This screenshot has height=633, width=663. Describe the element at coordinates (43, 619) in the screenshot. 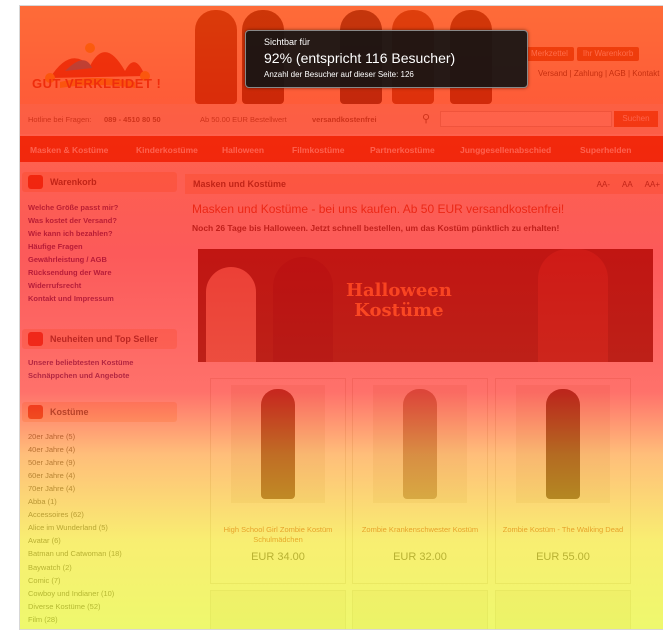

I see `category-link: Film (28)` at that location.